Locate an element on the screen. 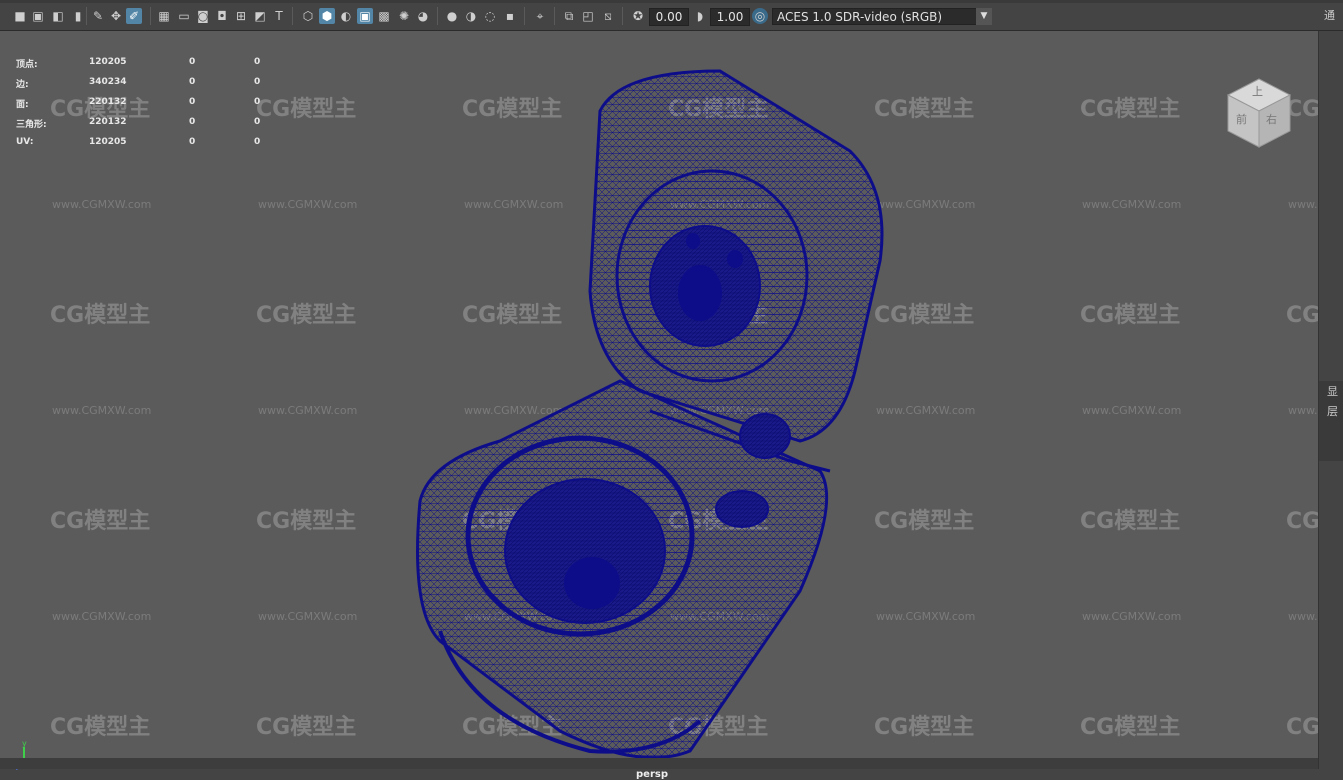  active-pen-icon: ✐ is located at coordinates (134, 16).